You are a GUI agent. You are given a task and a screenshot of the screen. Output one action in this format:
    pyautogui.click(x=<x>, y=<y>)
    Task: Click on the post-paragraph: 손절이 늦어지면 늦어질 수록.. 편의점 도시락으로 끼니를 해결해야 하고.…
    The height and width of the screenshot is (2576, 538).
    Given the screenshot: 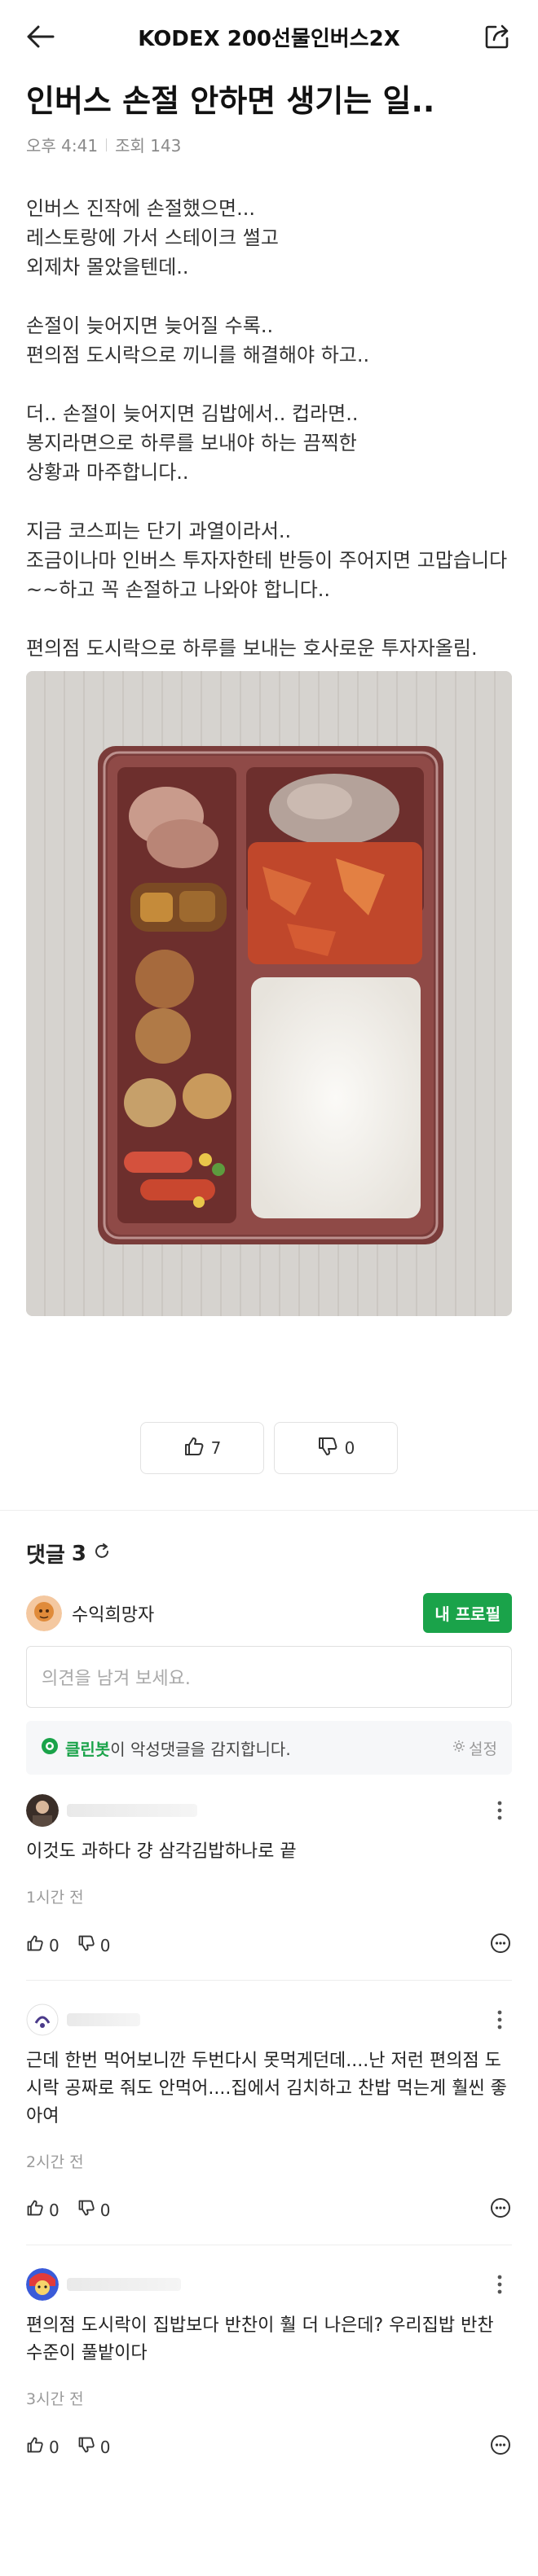 What is the action you would take?
    pyautogui.click(x=198, y=340)
    